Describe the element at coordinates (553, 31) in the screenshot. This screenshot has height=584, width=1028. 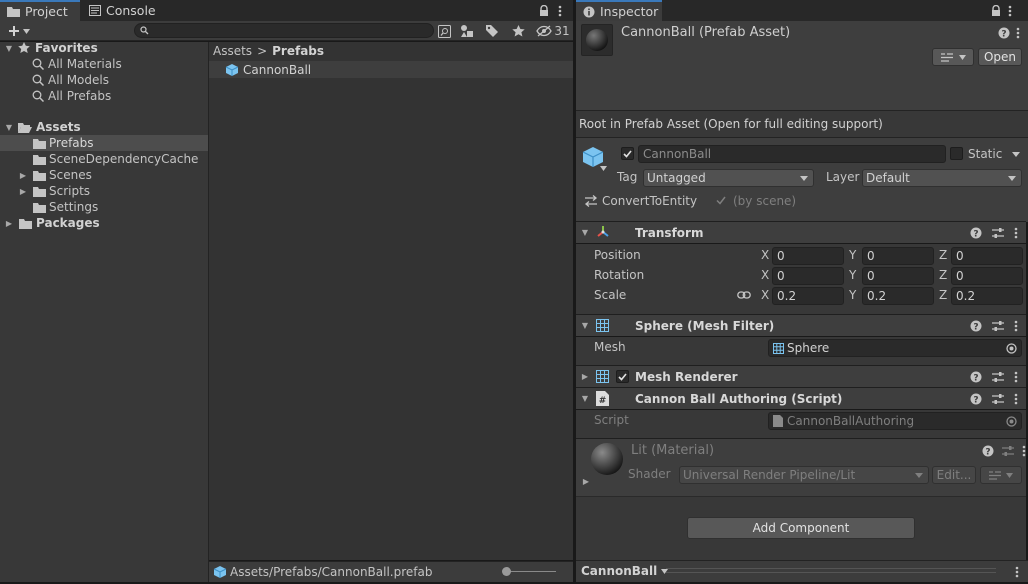
I see `hidden-packages-toggle: 31` at that location.